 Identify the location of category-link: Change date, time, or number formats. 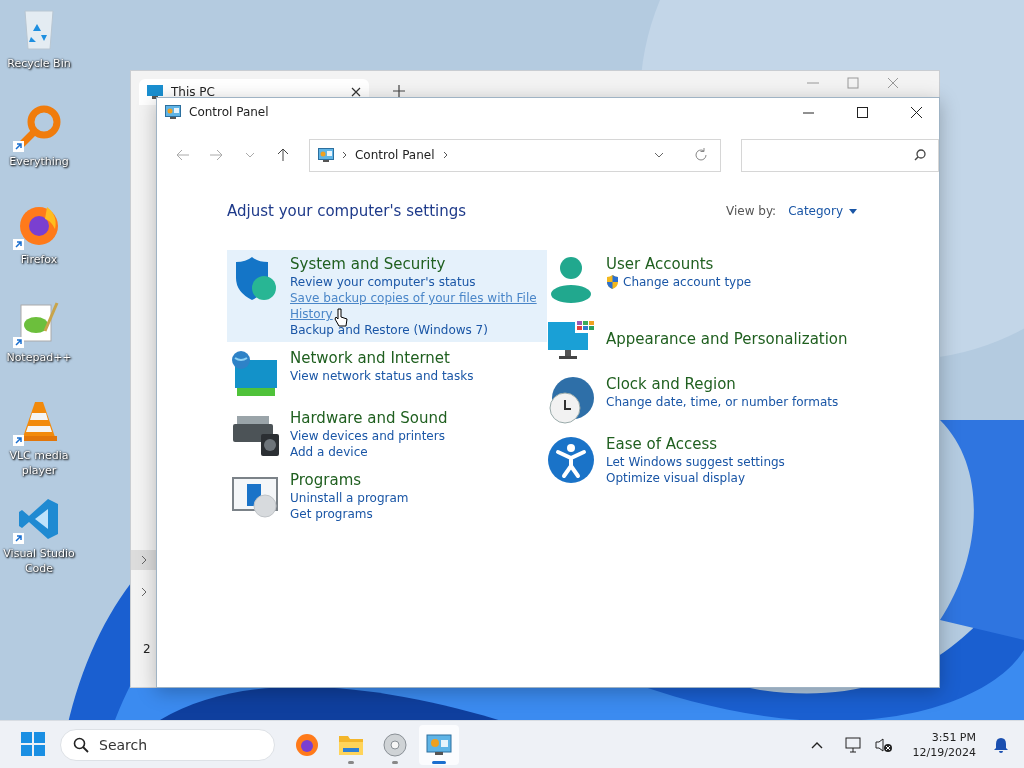
(732, 402).